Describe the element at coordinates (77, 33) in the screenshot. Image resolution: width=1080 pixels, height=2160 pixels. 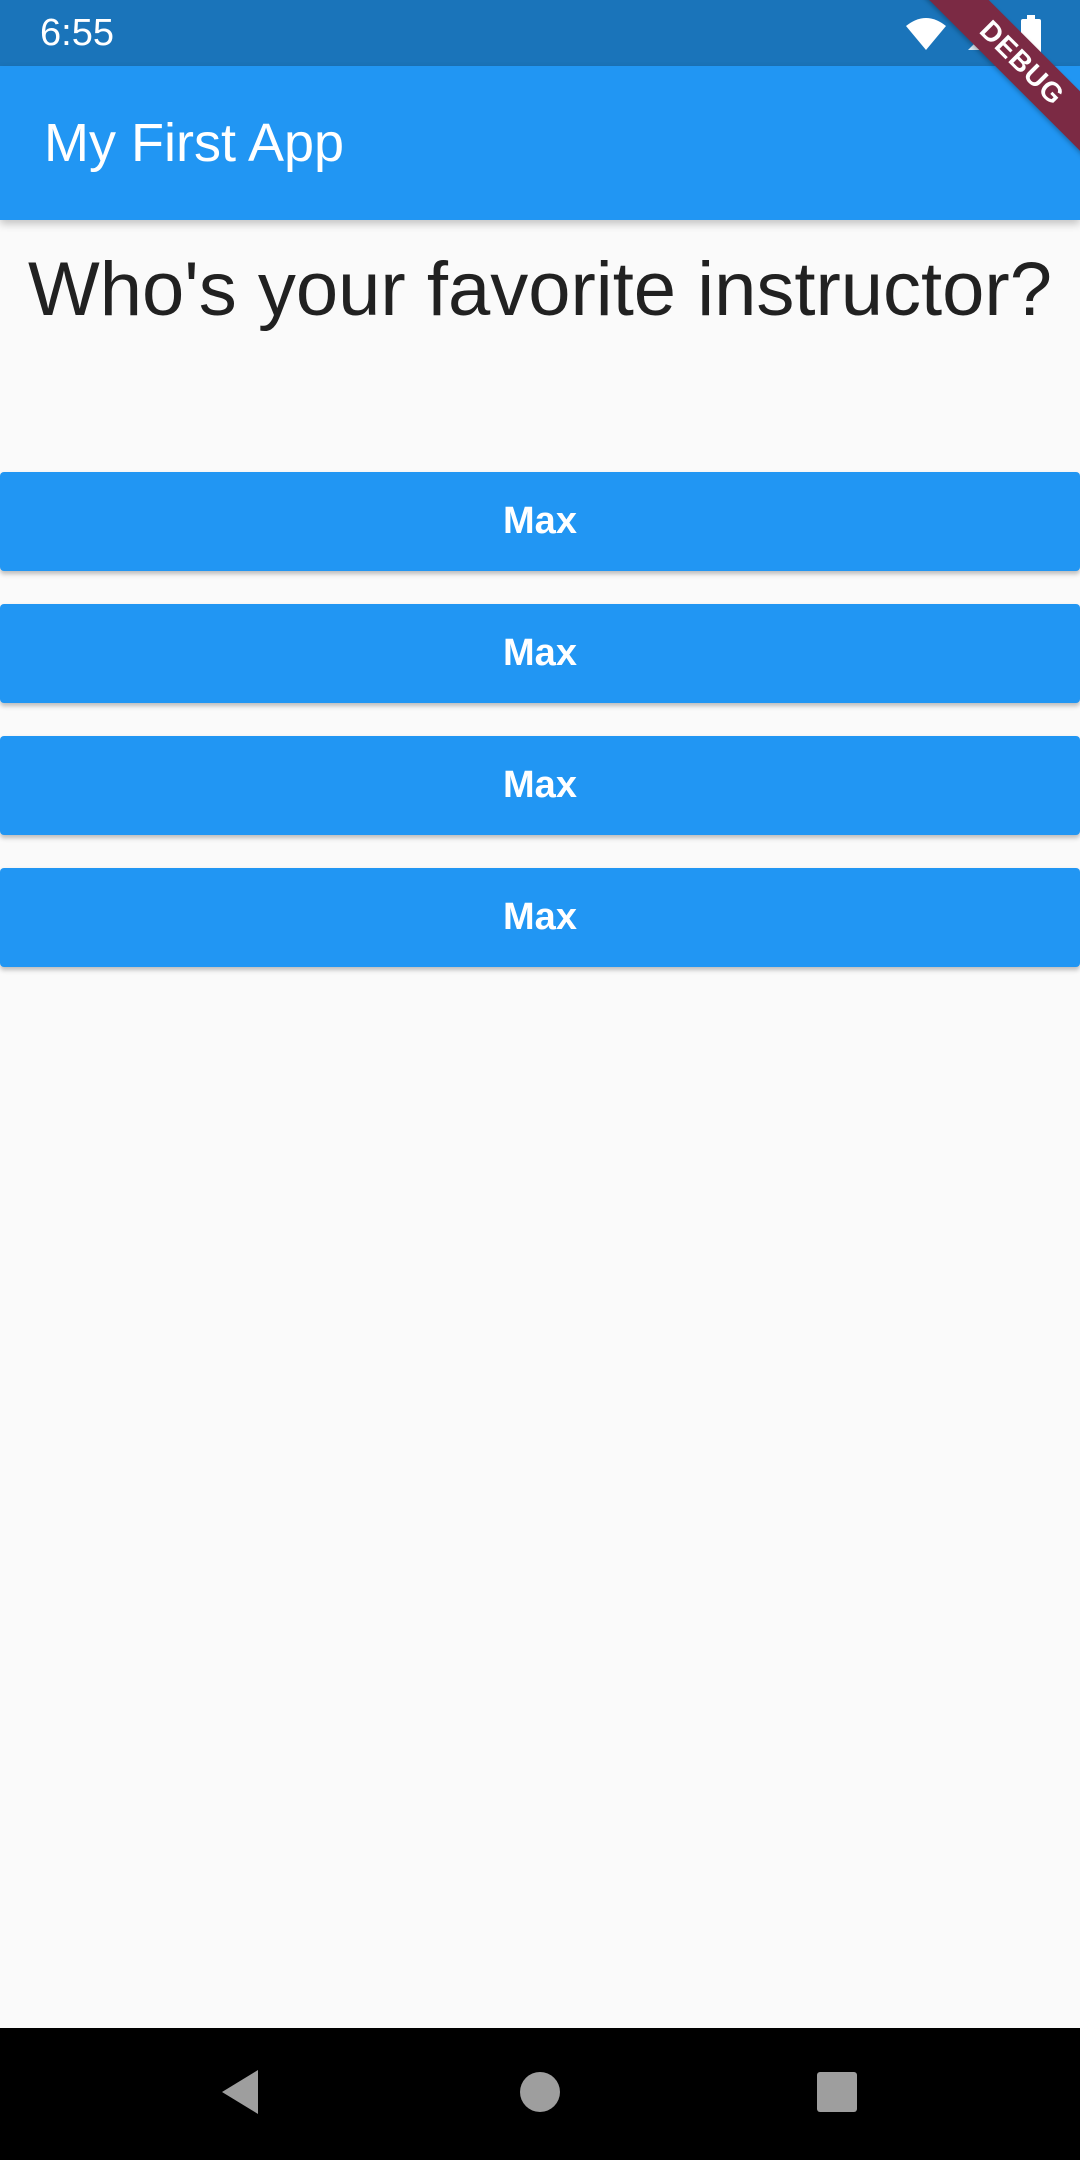
I see `status-time: 6:55` at that location.